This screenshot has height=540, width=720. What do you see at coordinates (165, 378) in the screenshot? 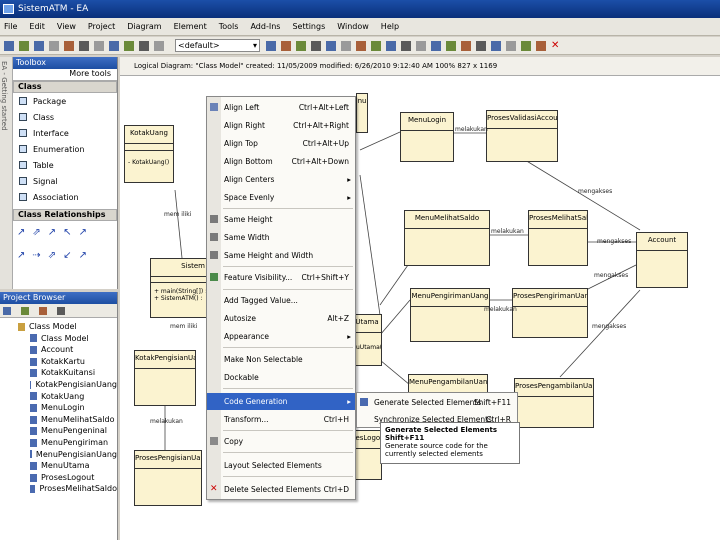
I see `class-kotak-pengisian-uang: KotakPengisianUang` at bounding box center [165, 378].